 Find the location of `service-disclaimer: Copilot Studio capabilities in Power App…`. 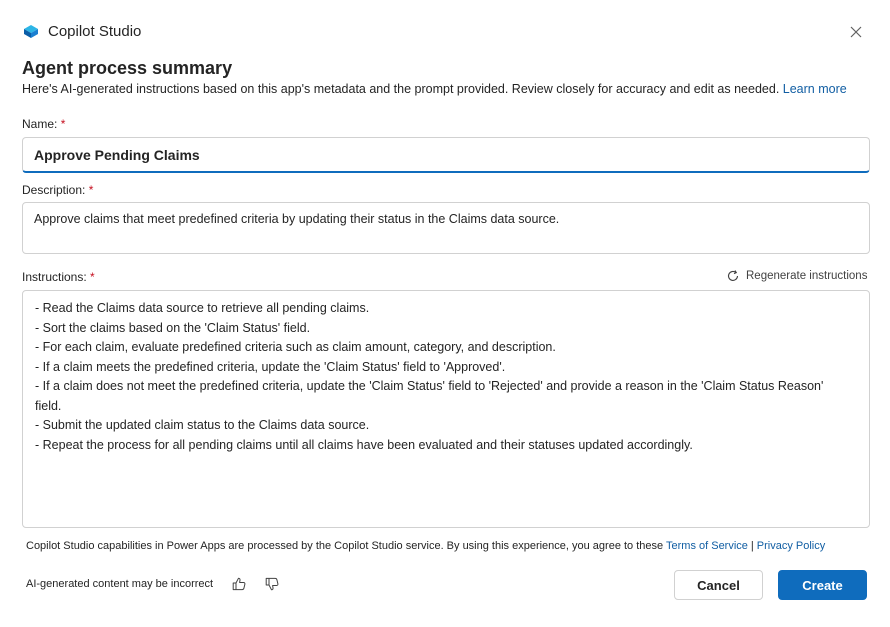

service-disclaimer: Copilot Studio capabilities in Power App… is located at coordinates (425, 546).